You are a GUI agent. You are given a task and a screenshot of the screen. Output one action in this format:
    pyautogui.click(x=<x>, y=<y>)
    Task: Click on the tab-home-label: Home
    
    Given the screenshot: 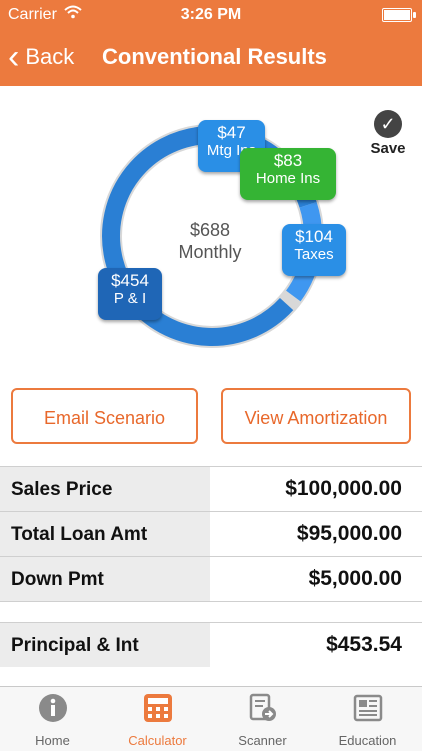 What is the action you would take?
    pyautogui.click(x=52, y=740)
    